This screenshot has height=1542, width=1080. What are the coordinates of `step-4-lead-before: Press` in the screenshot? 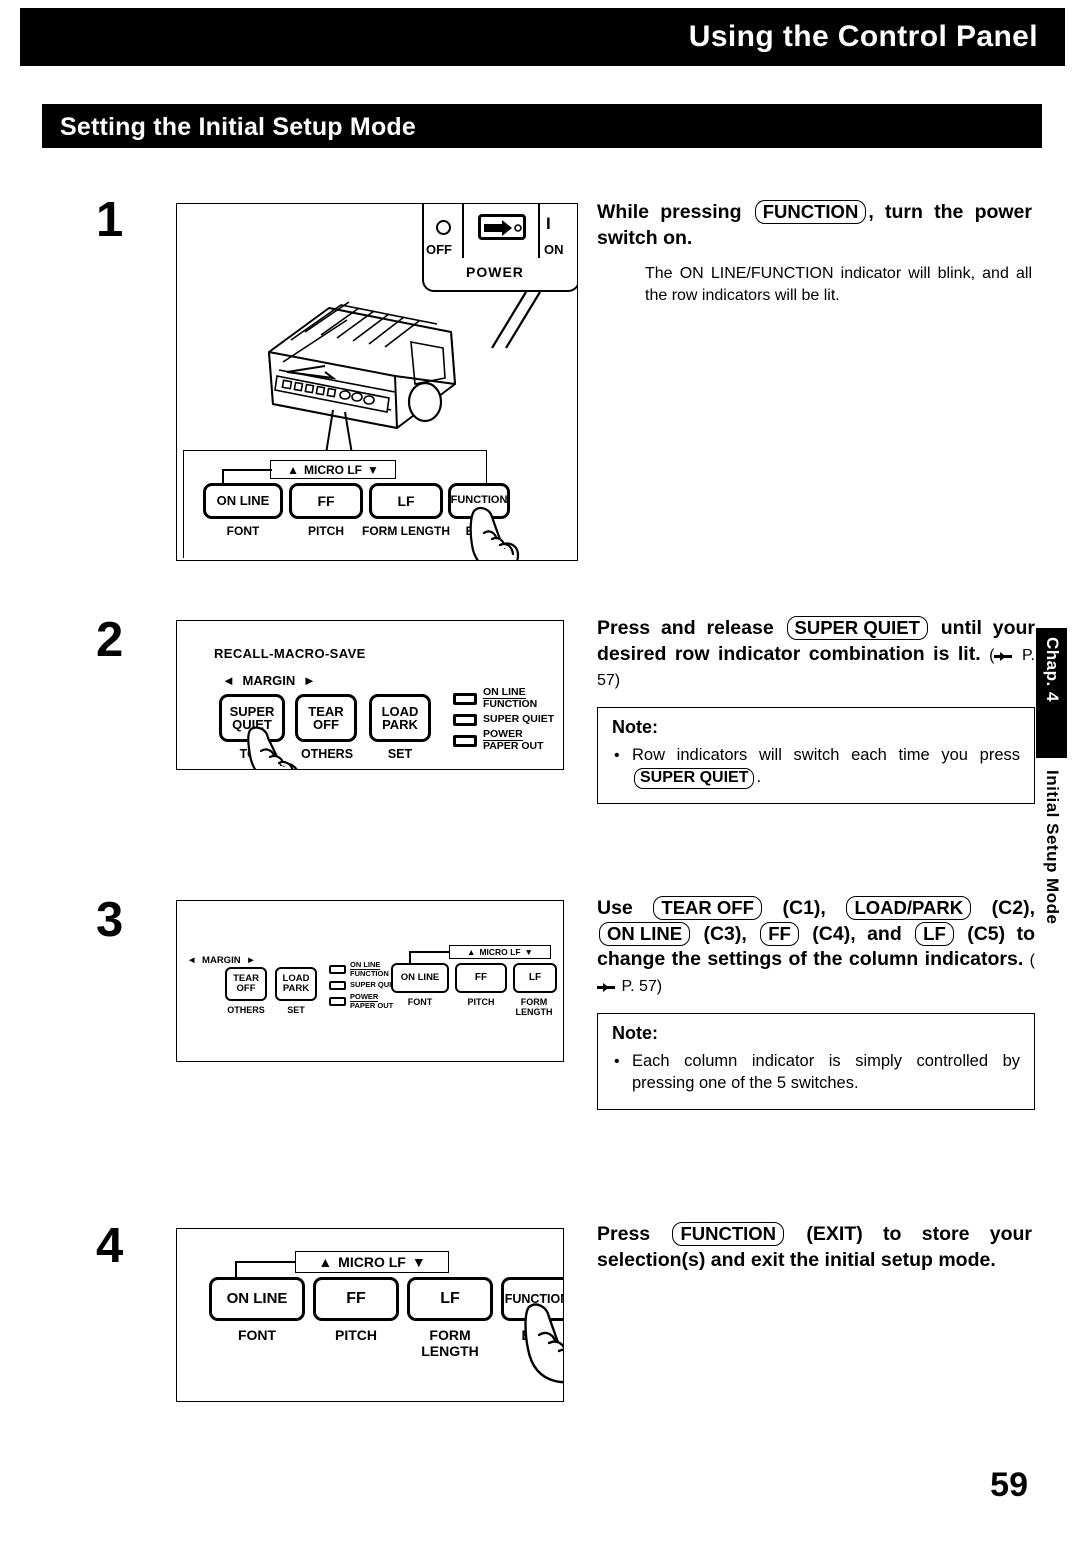 It's located at (624, 1234).